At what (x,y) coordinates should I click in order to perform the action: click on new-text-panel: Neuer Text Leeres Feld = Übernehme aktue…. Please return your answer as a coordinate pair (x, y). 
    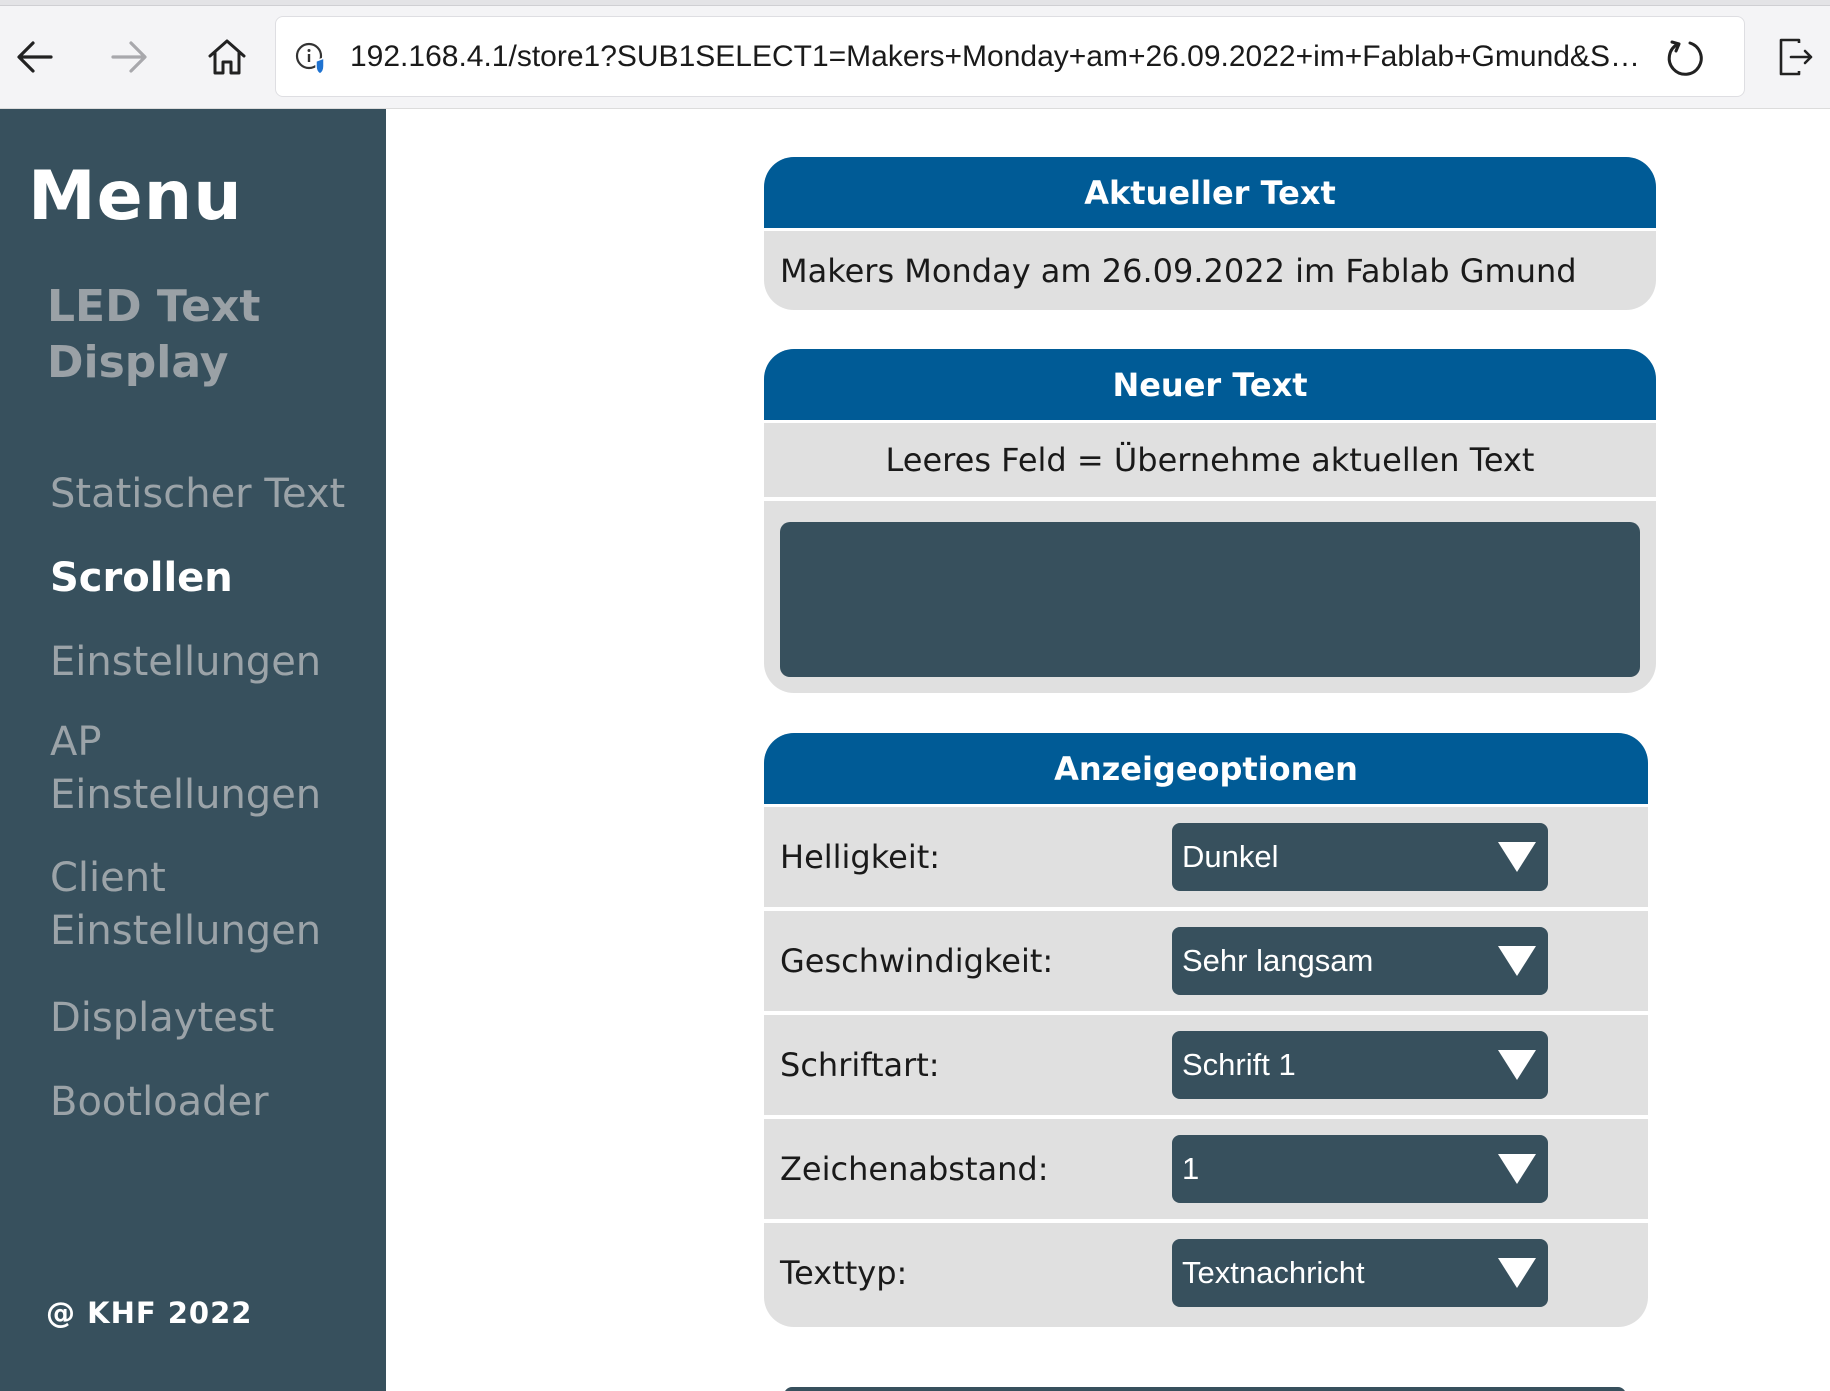
    Looking at the image, I should click on (1210, 521).